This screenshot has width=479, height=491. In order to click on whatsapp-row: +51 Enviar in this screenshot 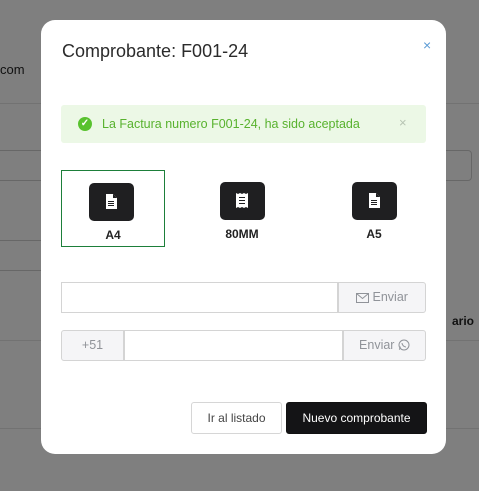, I will do `click(243, 345)`.